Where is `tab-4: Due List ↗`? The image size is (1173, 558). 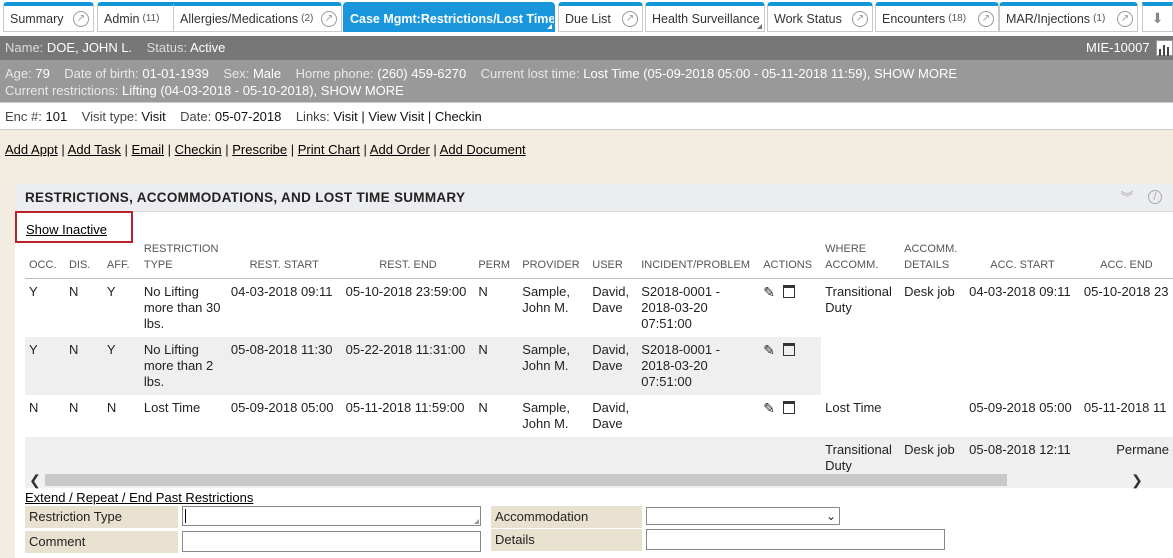
tab-4: Due List ↗ is located at coordinates (600, 17).